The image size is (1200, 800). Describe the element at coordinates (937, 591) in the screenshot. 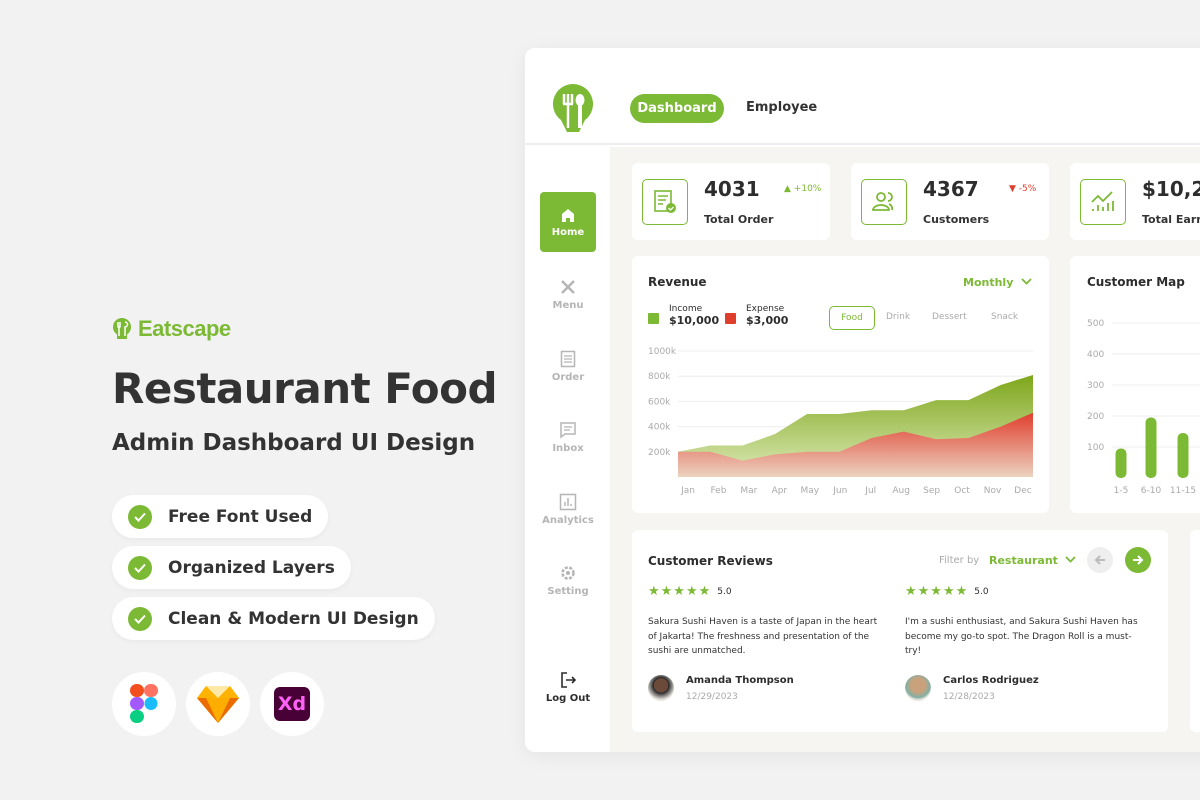

I see `rating-stars: ★★★★★` at that location.